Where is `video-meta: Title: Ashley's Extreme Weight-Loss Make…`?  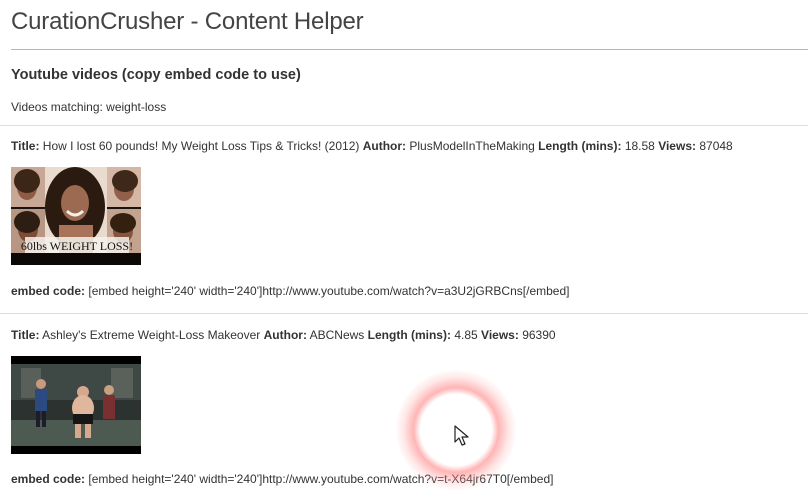 video-meta: Title: Ashley's Extreme Weight-Loss Make… is located at coordinates (283, 335).